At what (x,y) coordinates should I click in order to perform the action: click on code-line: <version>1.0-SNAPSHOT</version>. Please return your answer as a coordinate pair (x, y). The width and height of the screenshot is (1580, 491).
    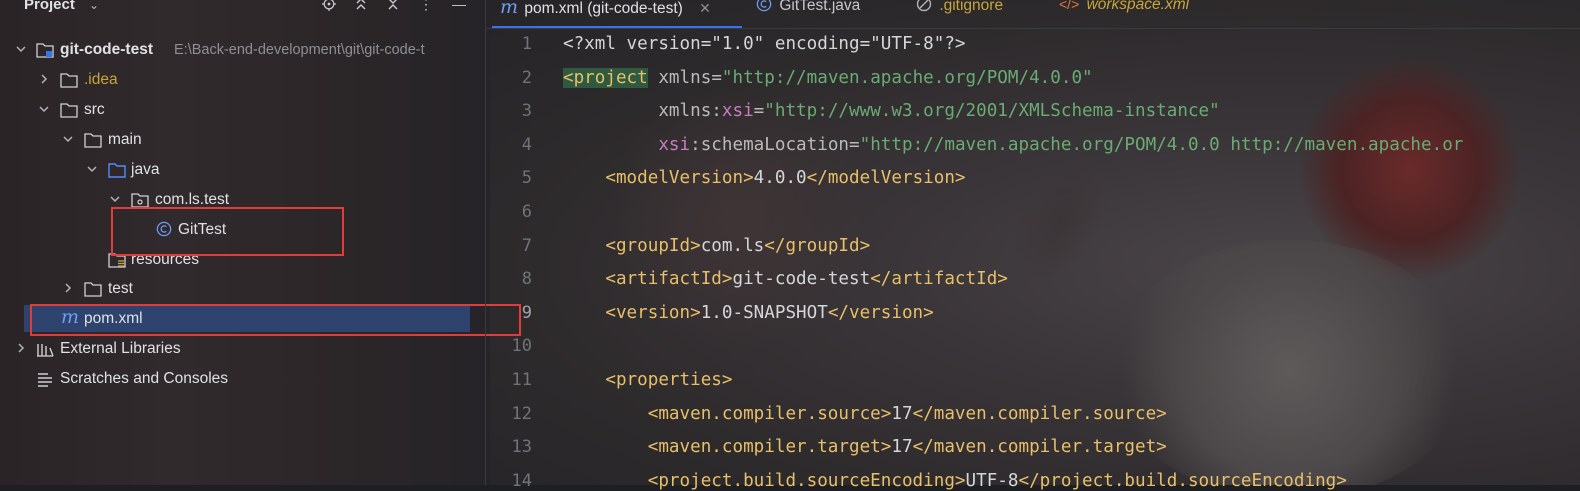
    Looking at the image, I should click on (748, 312).